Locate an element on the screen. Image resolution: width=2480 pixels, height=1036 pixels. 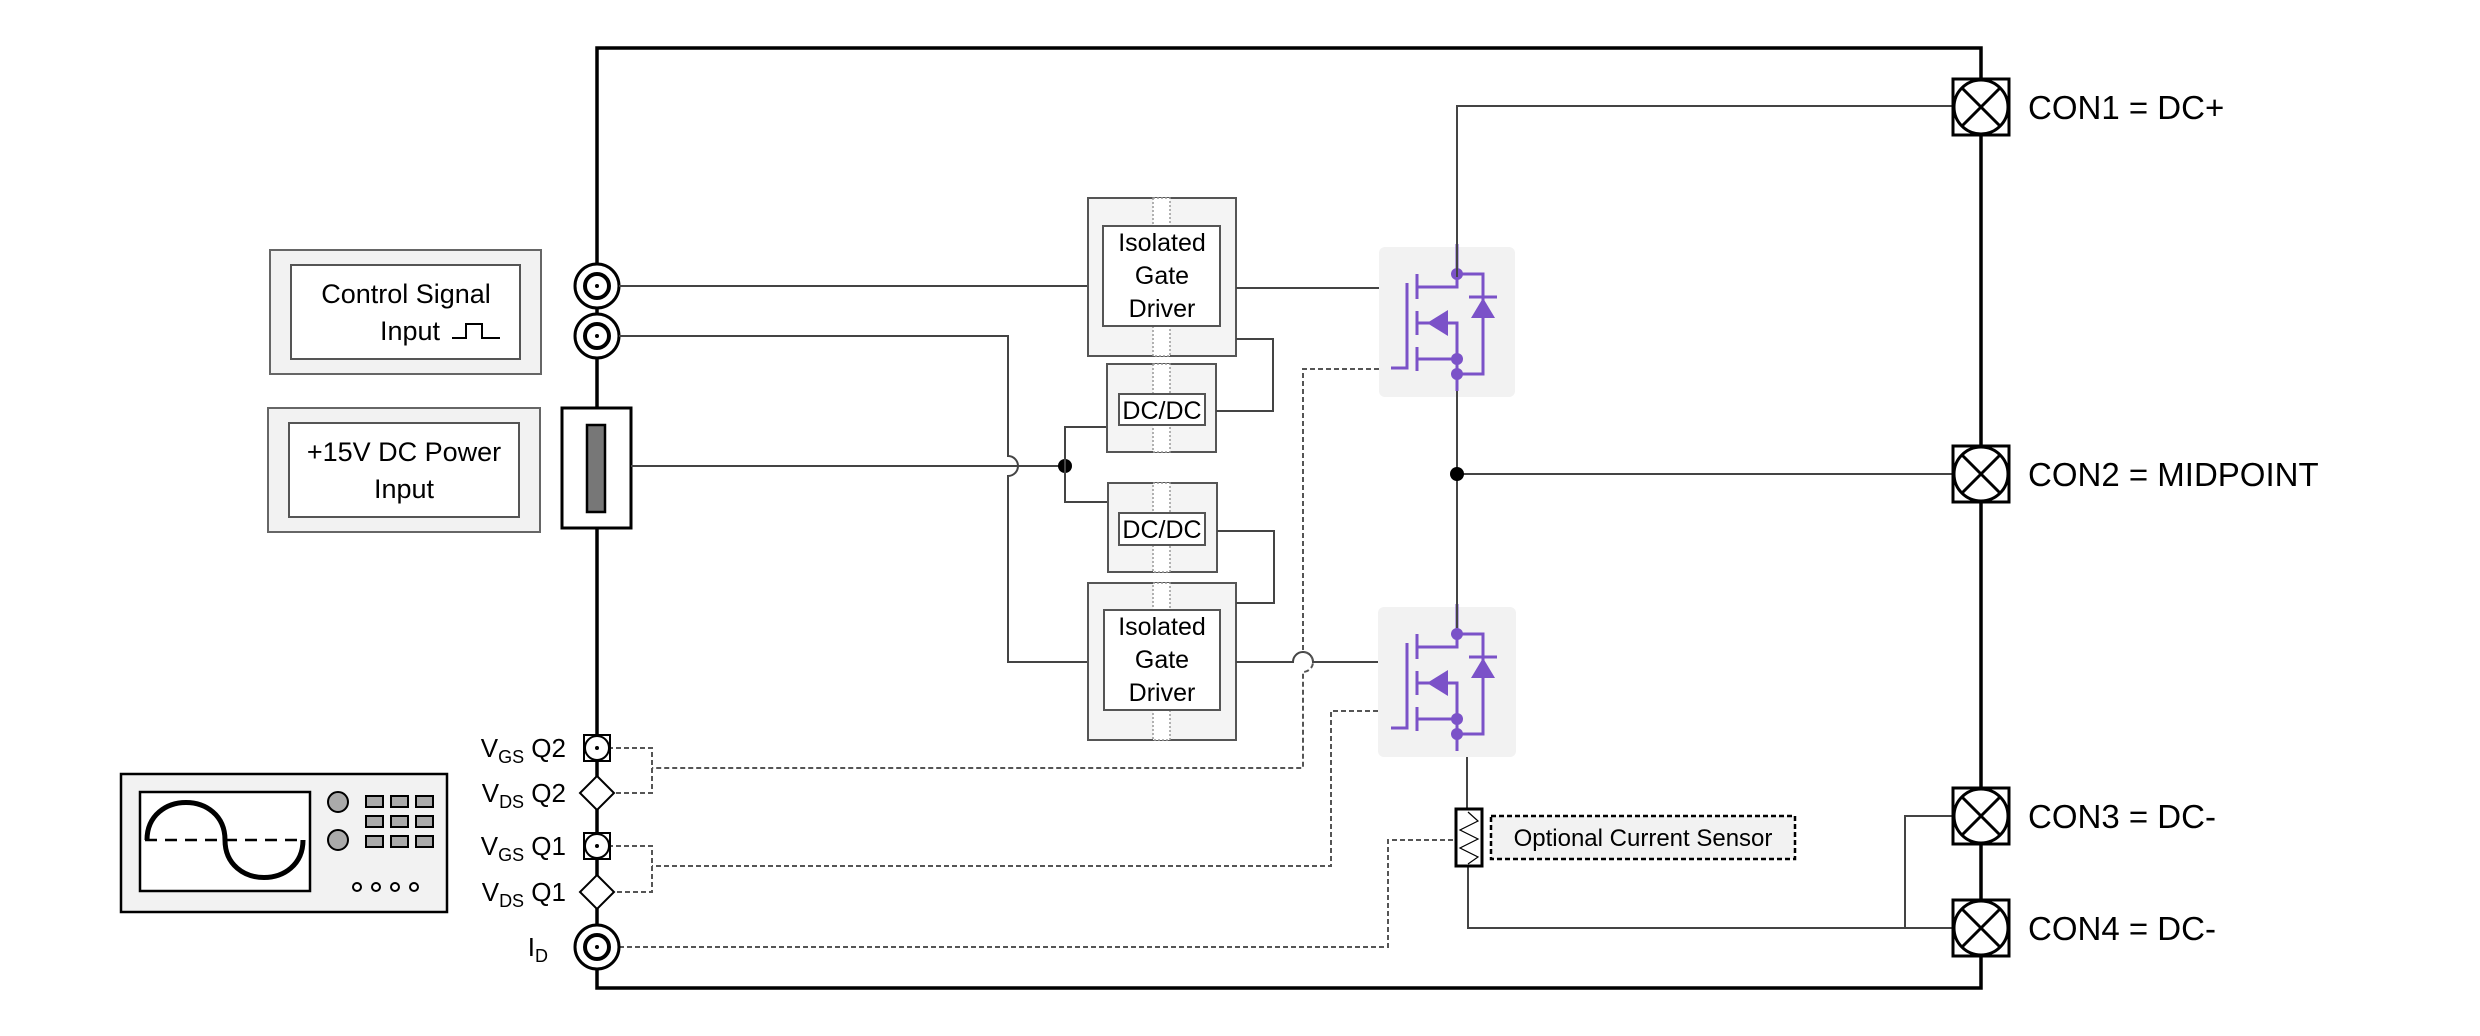
wire-con3-to-con4 is located at coordinates (1928, 871).